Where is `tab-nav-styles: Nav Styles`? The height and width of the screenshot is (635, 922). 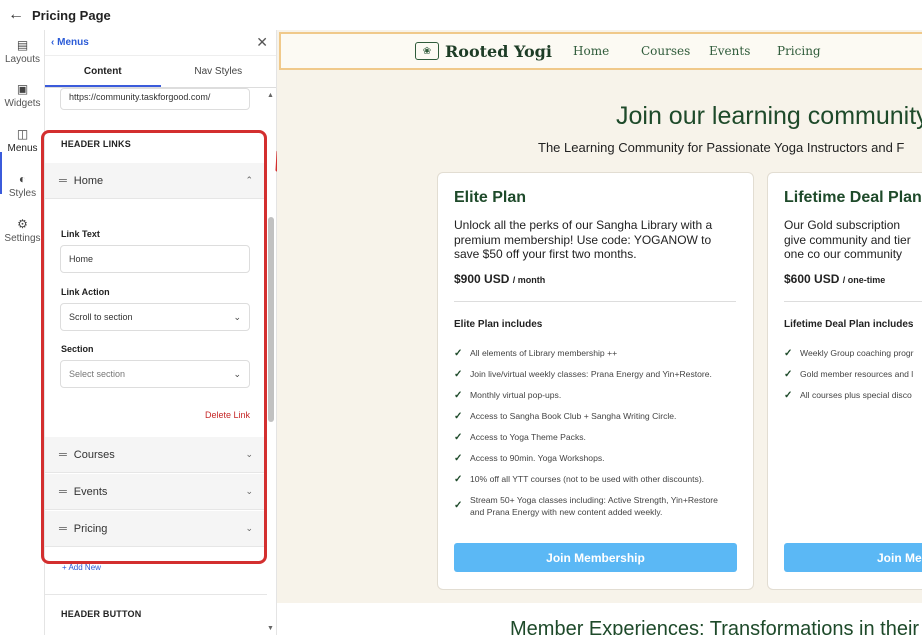
tab-nav-styles: Nav Styles is located at coordinates (219, 71).